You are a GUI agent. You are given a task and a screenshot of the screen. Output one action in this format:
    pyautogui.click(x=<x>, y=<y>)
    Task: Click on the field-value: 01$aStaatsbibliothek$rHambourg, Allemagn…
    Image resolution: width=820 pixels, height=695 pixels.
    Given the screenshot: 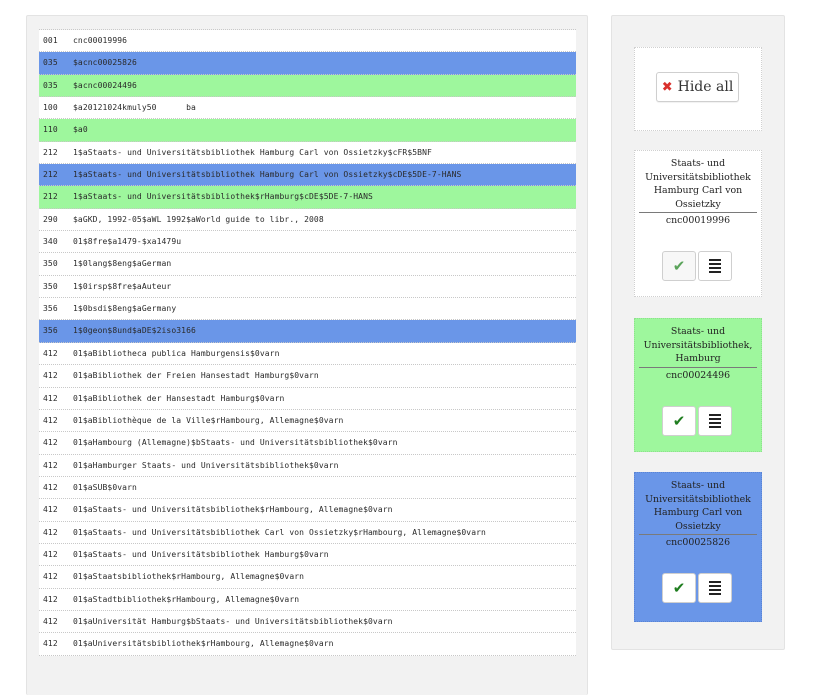 What is the action you would take?
    pyautogui.click(x=189, y=577)
    